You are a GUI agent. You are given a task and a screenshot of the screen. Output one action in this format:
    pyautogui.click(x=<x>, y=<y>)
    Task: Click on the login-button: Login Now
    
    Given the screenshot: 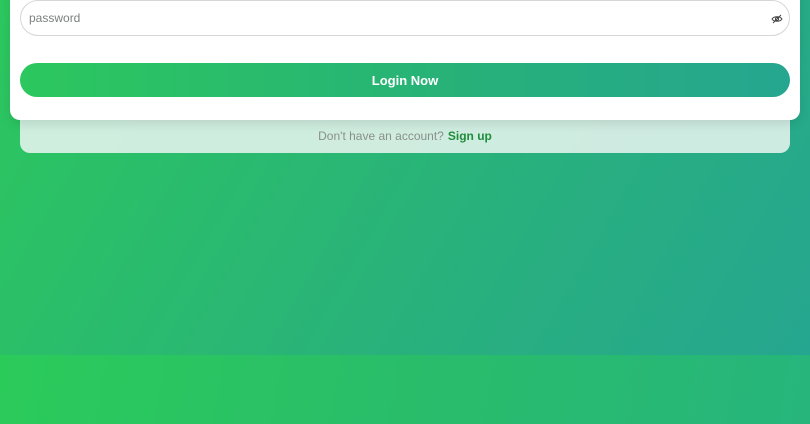 What is the action you would take?
    pyautogui.click(x=405, y=80)
    